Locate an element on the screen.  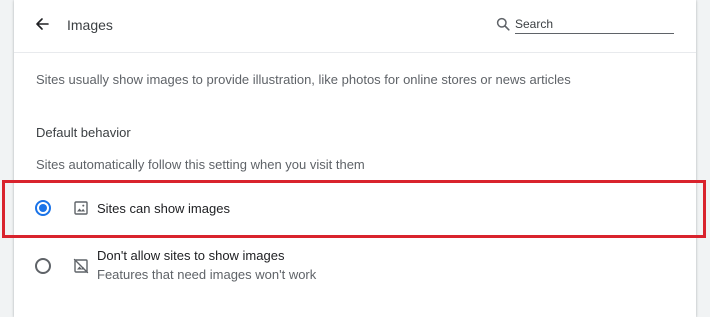
option-label: Sites can show images is located at coordinates (163, 208).